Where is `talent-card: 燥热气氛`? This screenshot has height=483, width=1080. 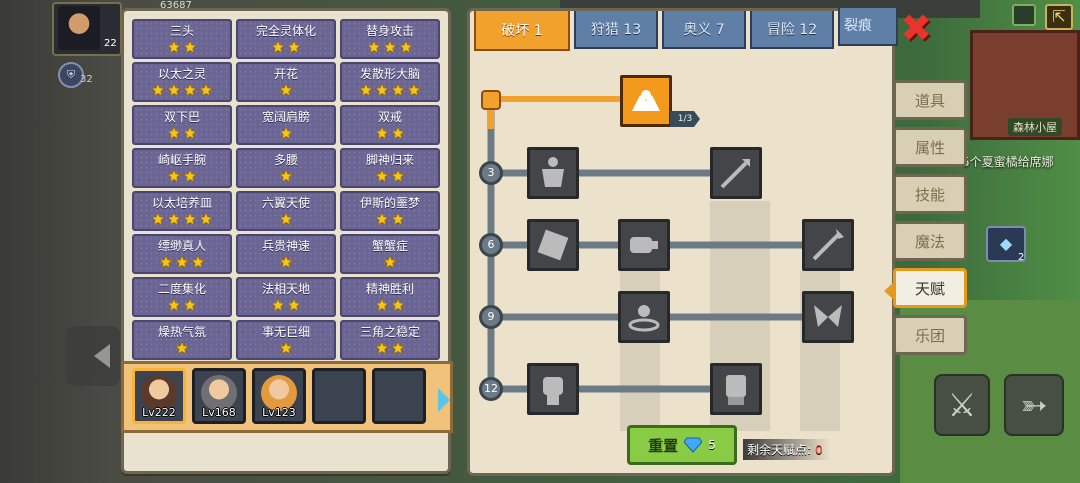
talent-card: 燥热气氛 is located at coordinates (182, 340).